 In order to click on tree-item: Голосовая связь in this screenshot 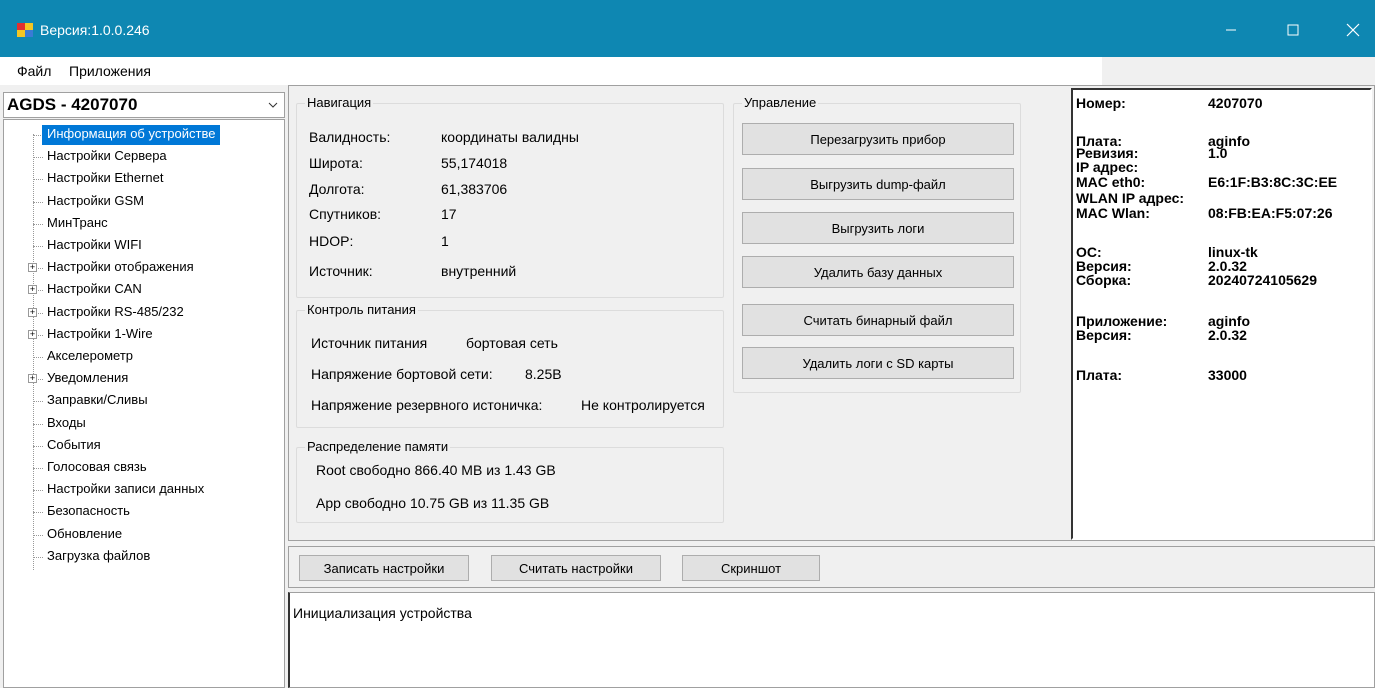, I will do `click(97, 468)`.